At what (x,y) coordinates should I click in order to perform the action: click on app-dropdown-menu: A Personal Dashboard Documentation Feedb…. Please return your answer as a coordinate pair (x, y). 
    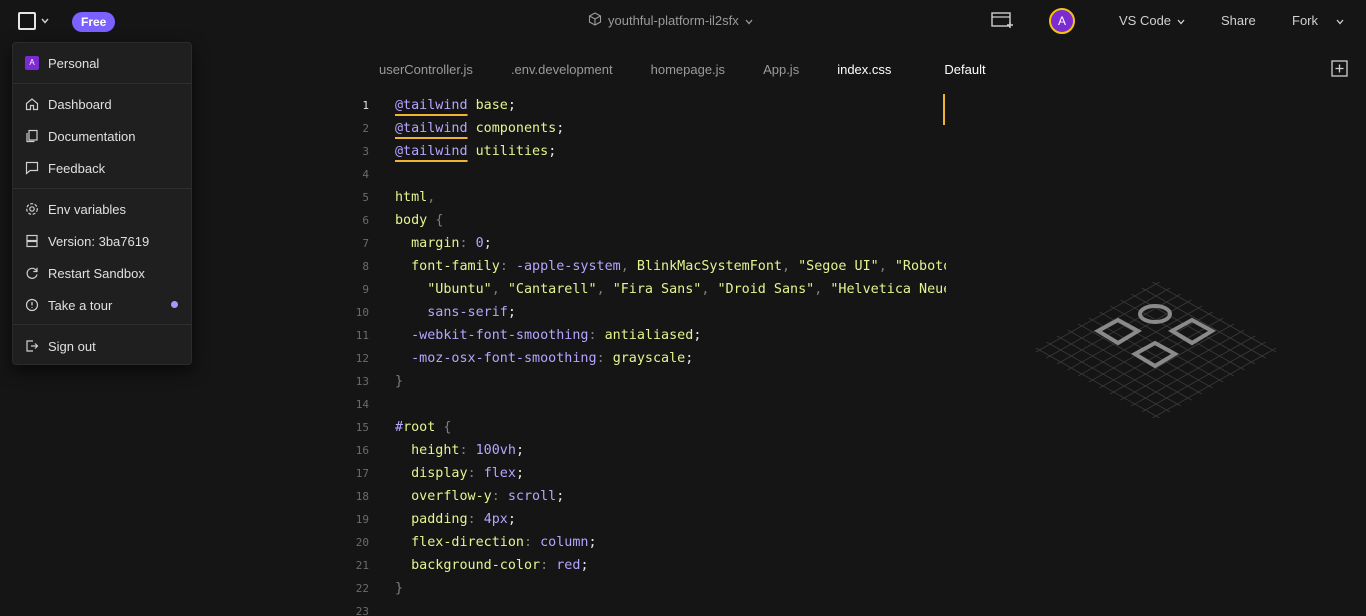
    Looking at the image, I should click on (102, 203).